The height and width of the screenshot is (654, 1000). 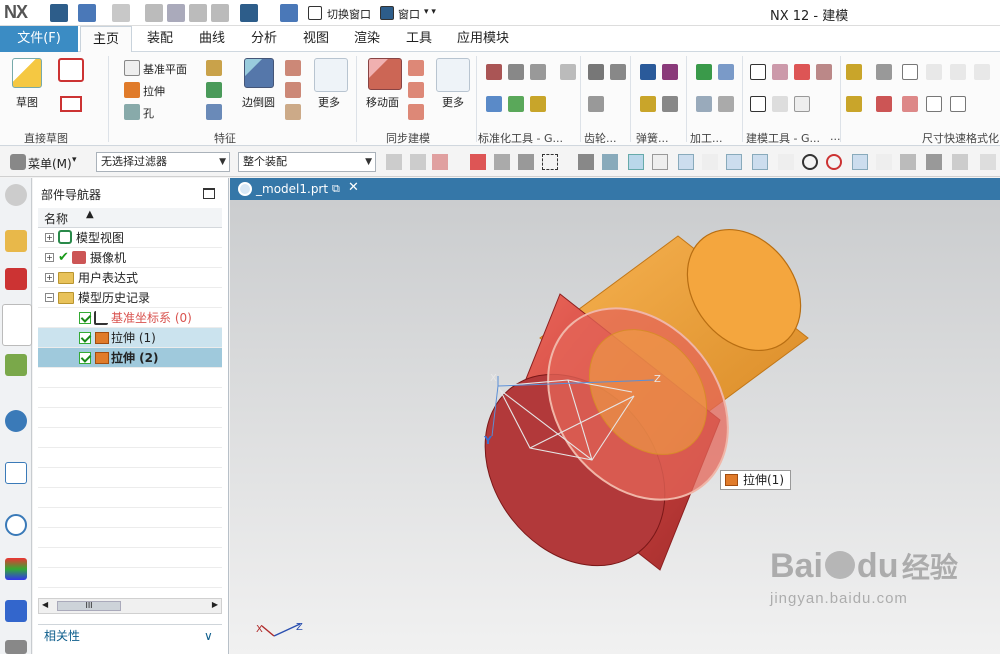 I want to click on unite-icon, so click(x=214, y=68).